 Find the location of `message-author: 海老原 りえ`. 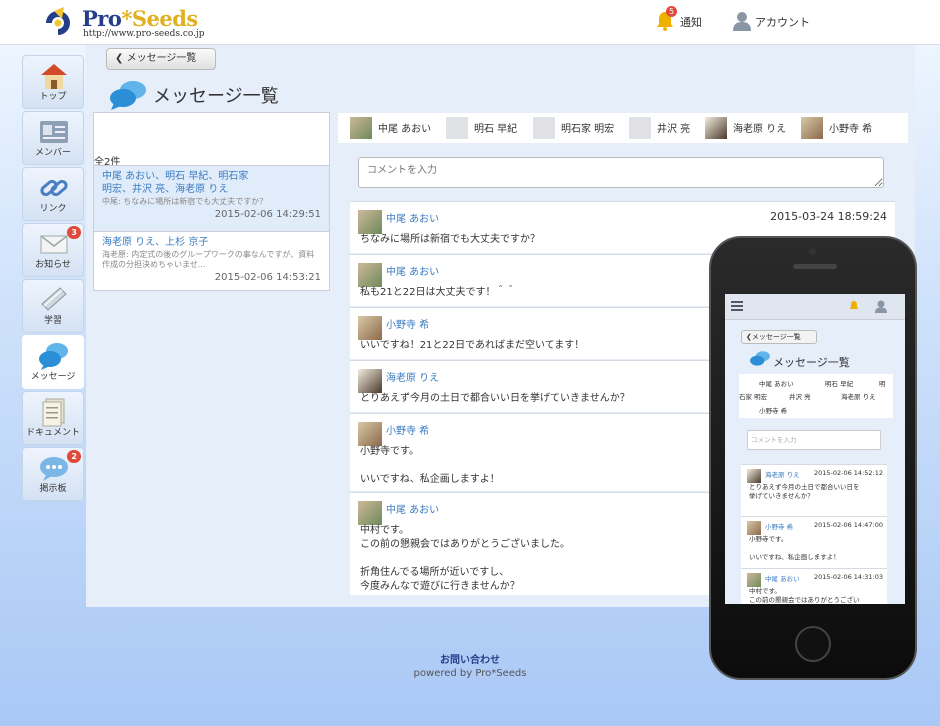

message-author: 海老原 りえ is located at coordinates (412, 376).